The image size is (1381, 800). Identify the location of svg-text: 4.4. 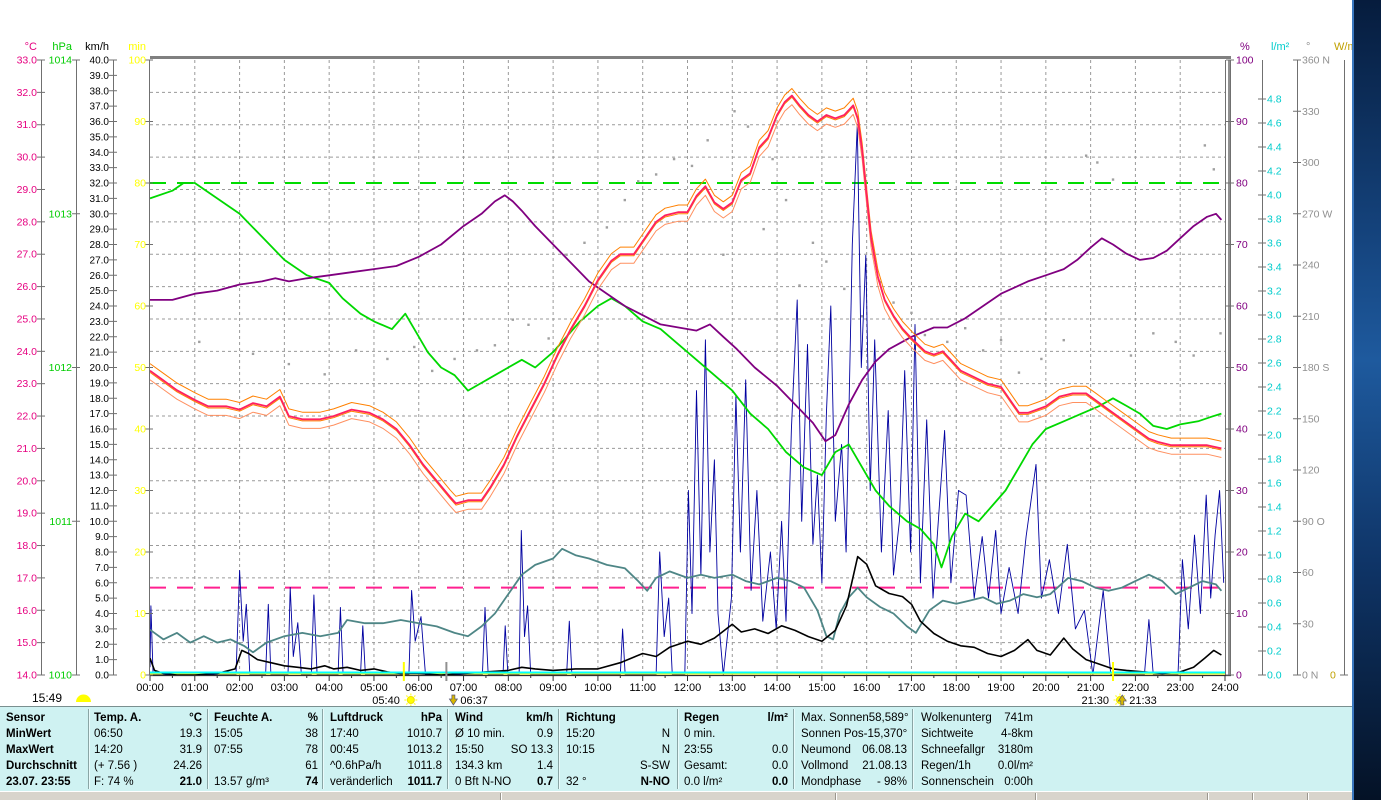
(1274, 148).